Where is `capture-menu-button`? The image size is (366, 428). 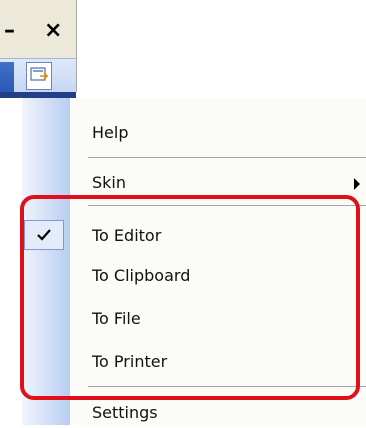
capture-menu-button is located at coordinates (39, 76).